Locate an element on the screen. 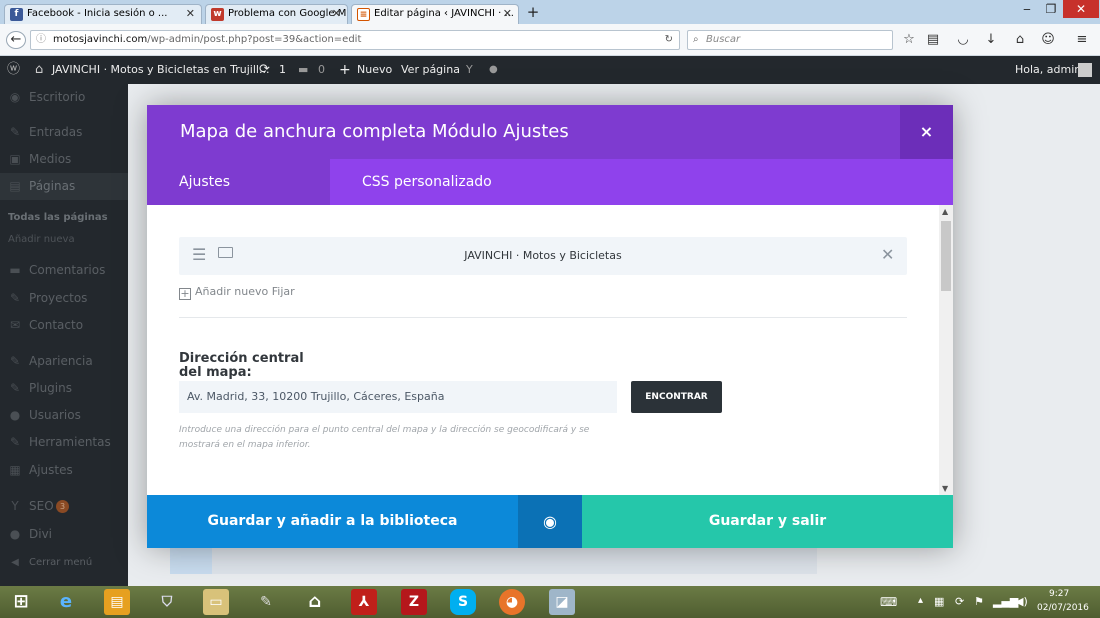 This screenshot has width=1100, height=618. file-explorer-icon: ▭ is located at coordinates (216, 602).